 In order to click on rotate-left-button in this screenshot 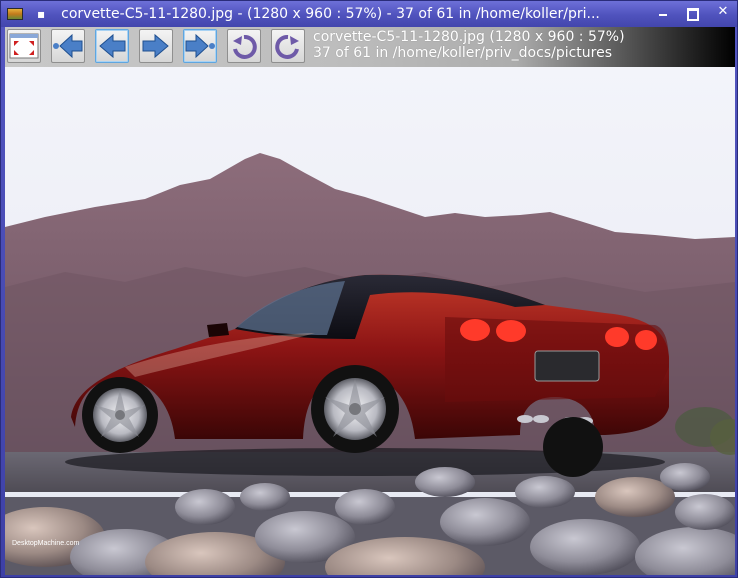, I will do `click(244, 46)`.